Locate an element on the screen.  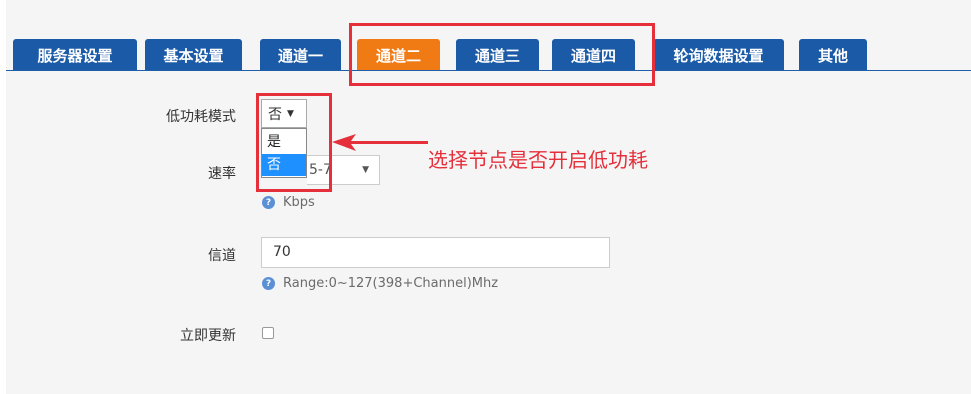
update-now-checkbox is located at coordinates (268, 333).